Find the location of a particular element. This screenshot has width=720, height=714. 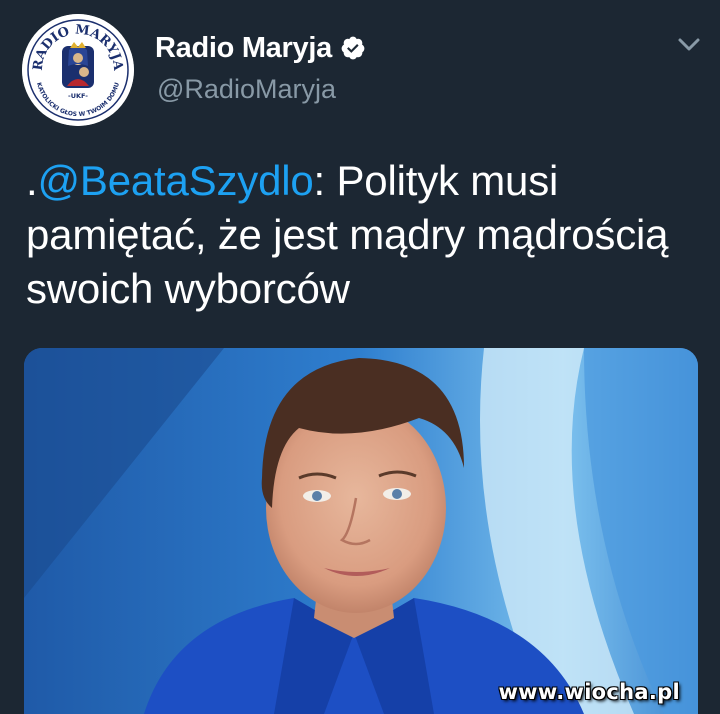

author-handle: @RadioMaryja is located at coordinates (246, 89).